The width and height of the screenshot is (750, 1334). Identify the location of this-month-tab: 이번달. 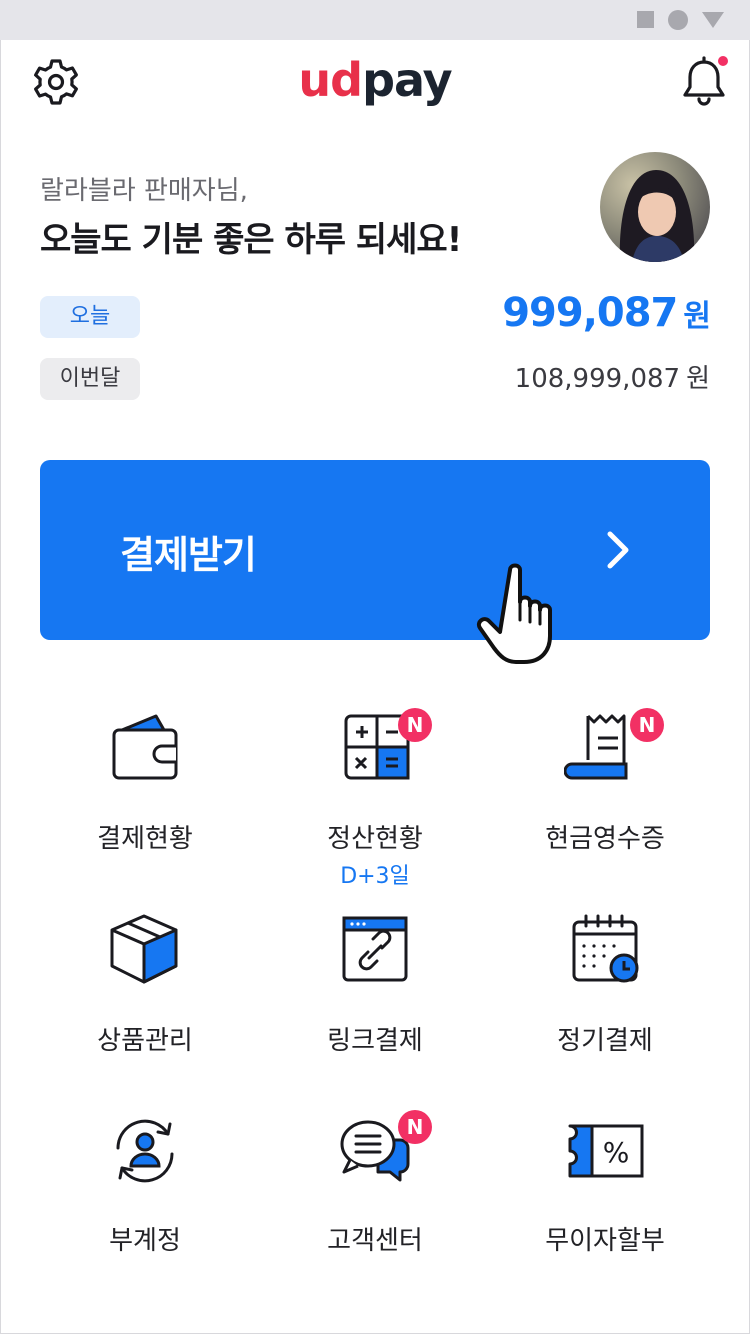
(90, 379).